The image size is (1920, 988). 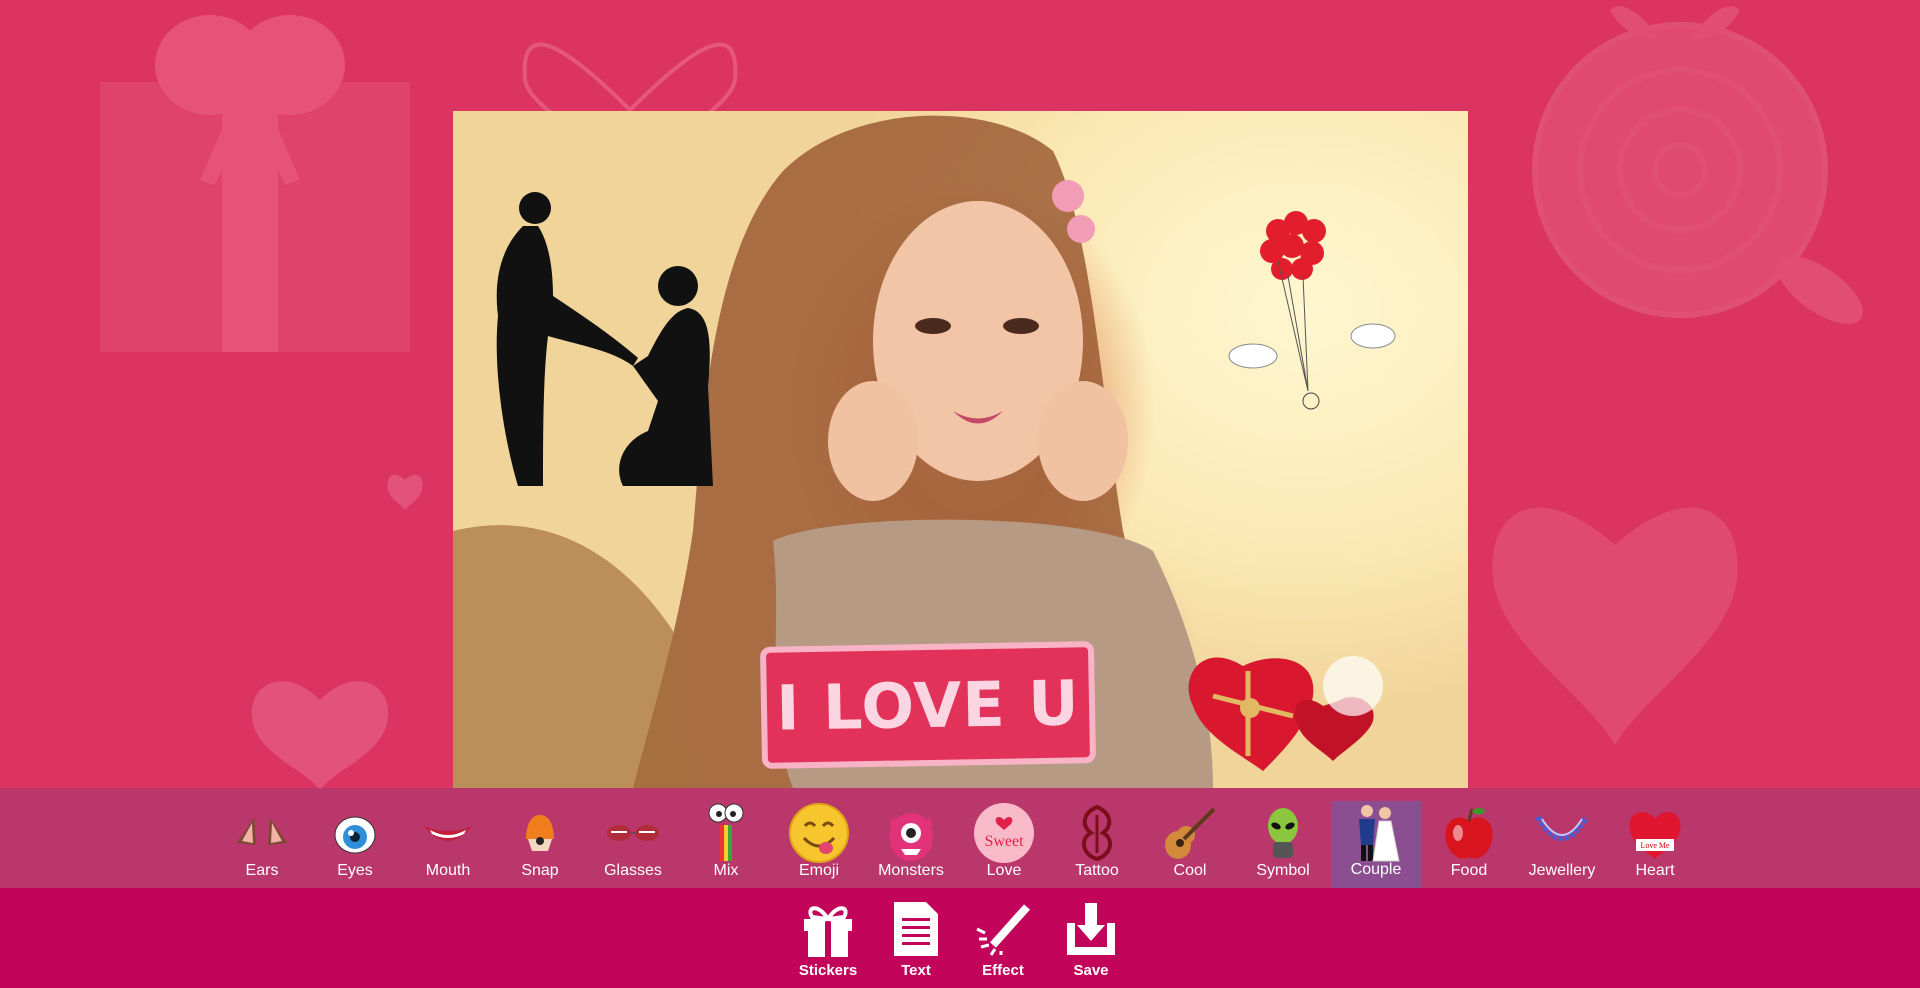 What do you see at coordinates (1298, 711) in the screenshot?
I see `heart-gift-box-sticker` at bounding box center [1298, 711].